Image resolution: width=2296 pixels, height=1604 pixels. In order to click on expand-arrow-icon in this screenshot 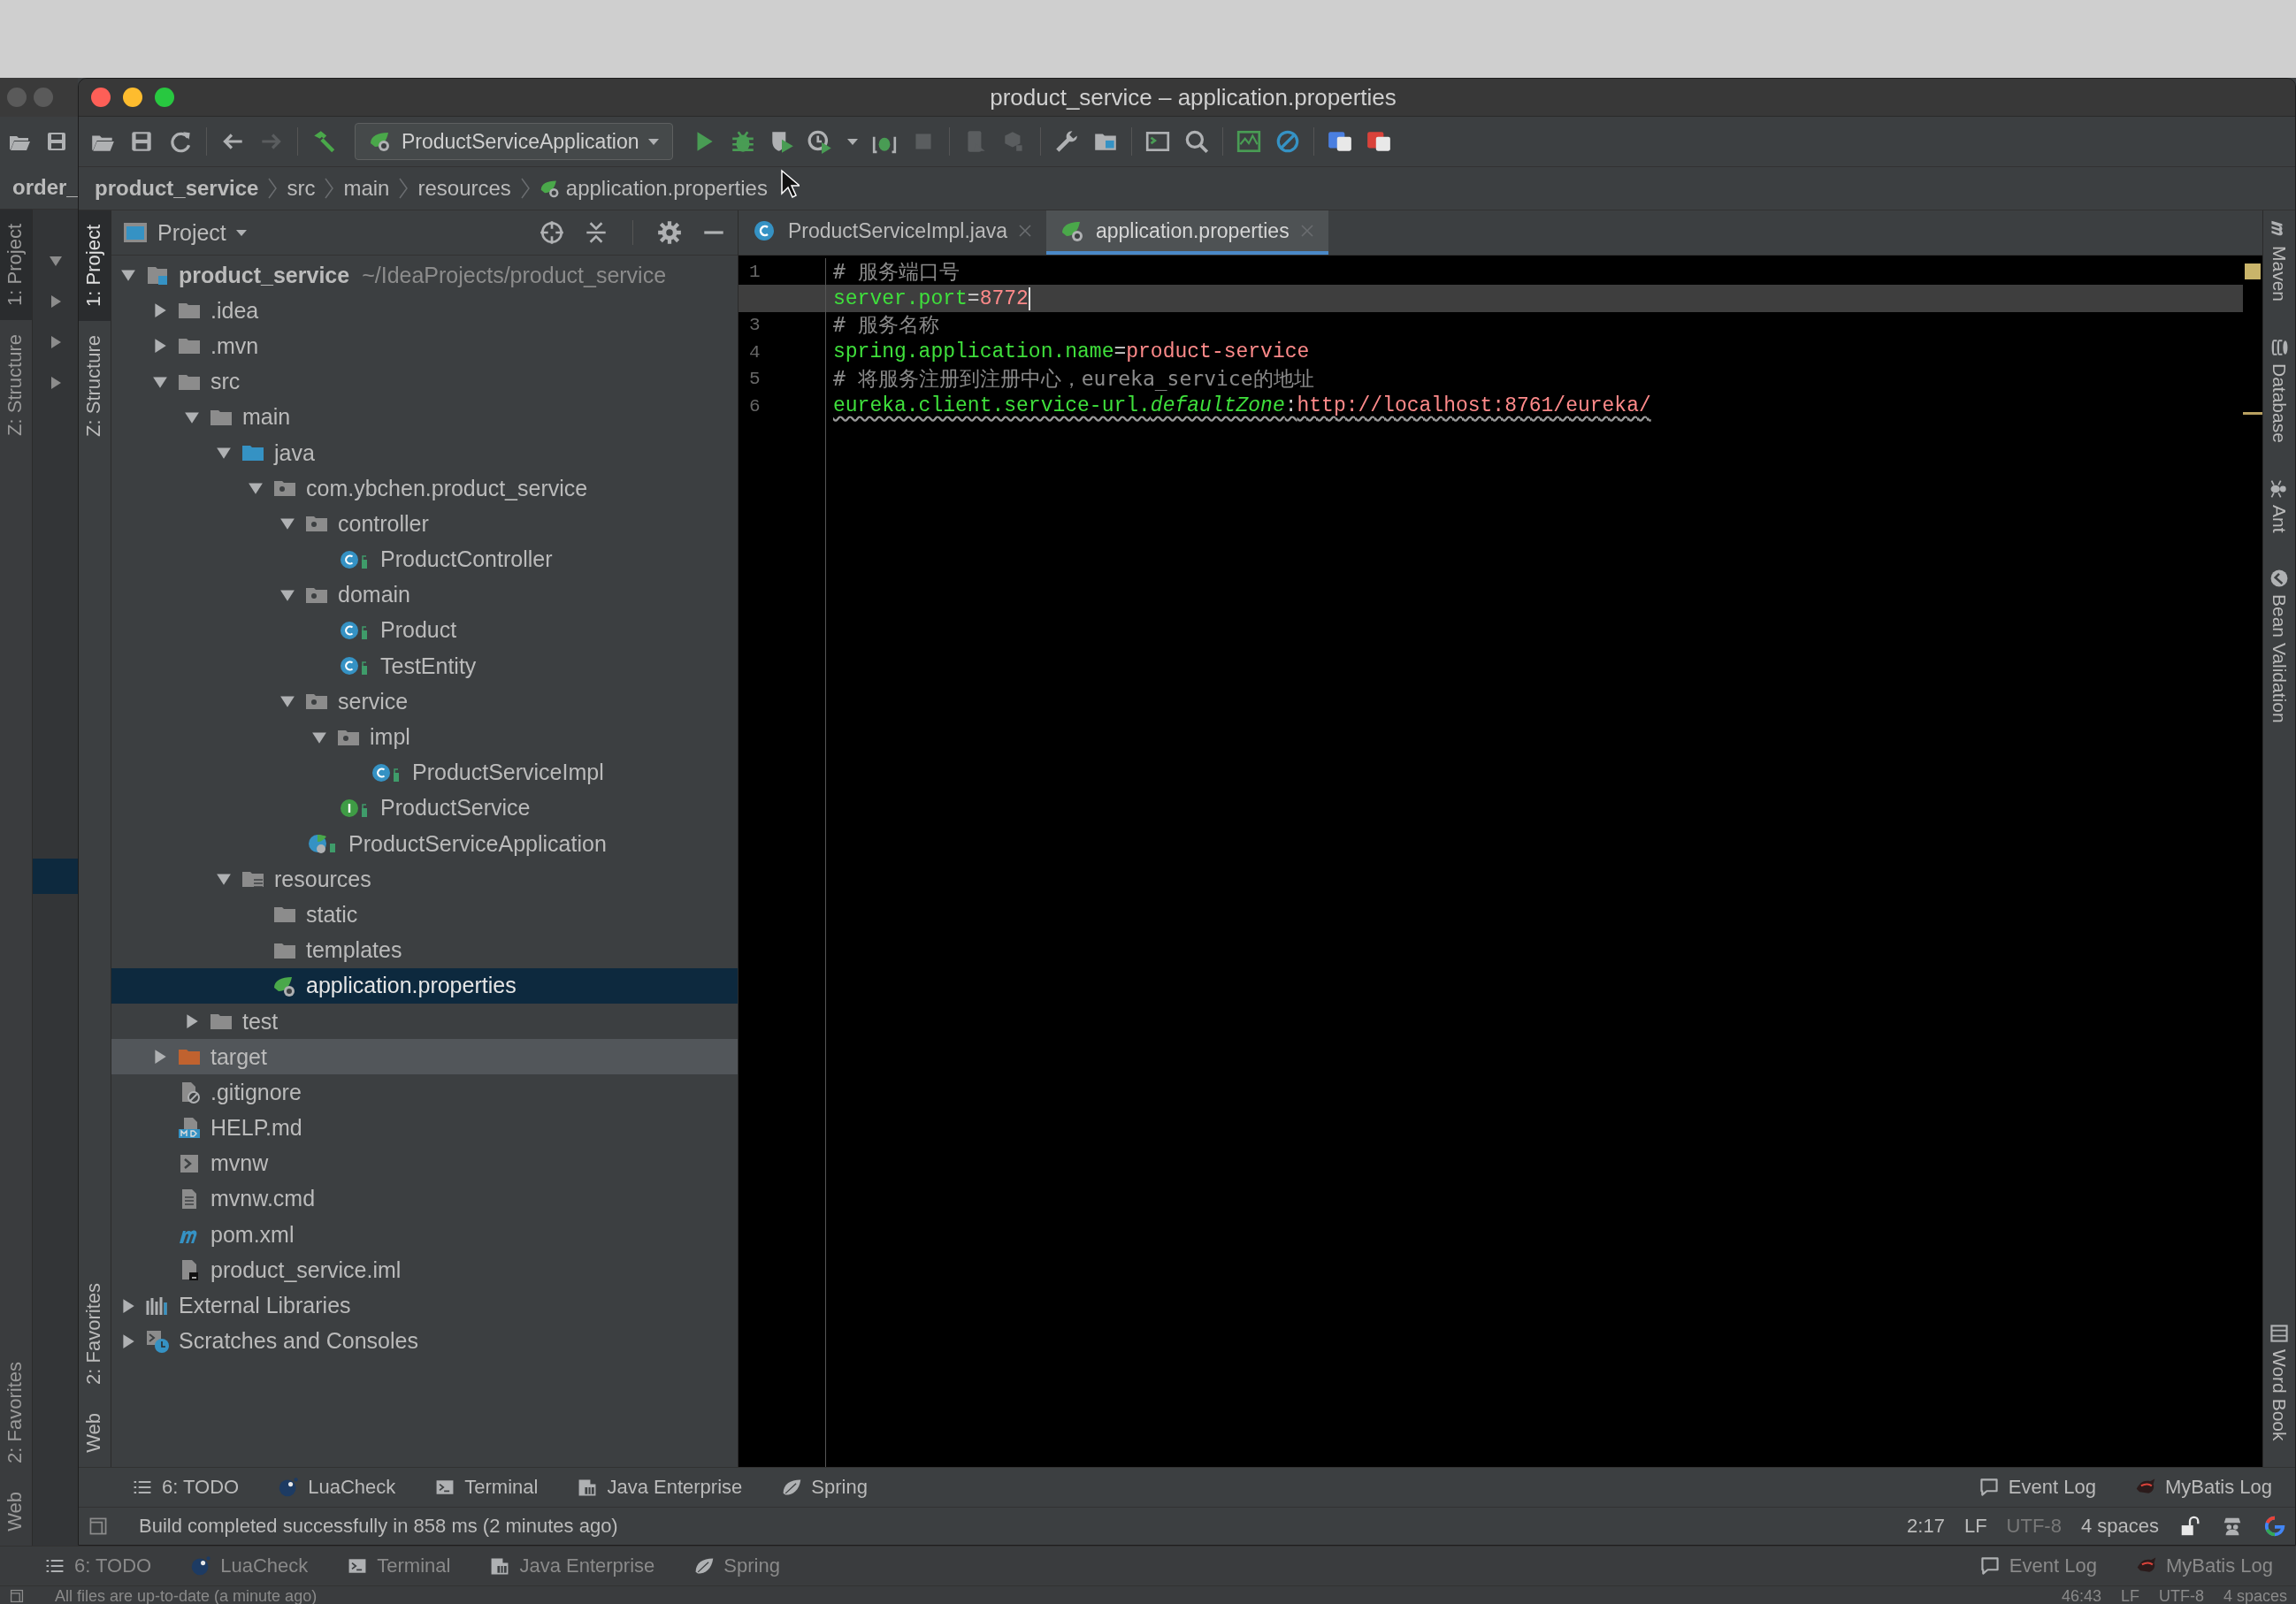, I will do `click(55, 261)`.